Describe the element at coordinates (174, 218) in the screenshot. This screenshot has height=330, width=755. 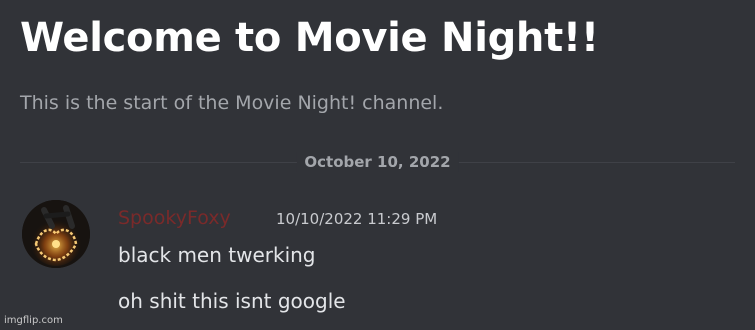
I see `message-username: SpookyFoxy` at that location.